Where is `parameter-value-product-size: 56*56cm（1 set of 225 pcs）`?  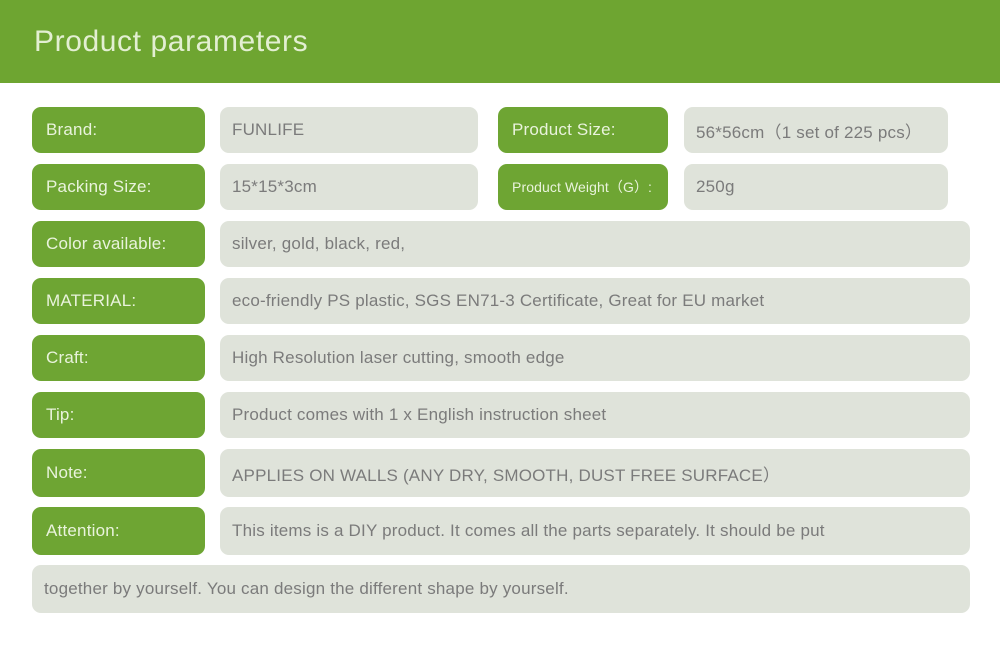
parameter-value-product-size: 56*56cm（1 set of 225 pcs） is located at coordinates (816, 130).